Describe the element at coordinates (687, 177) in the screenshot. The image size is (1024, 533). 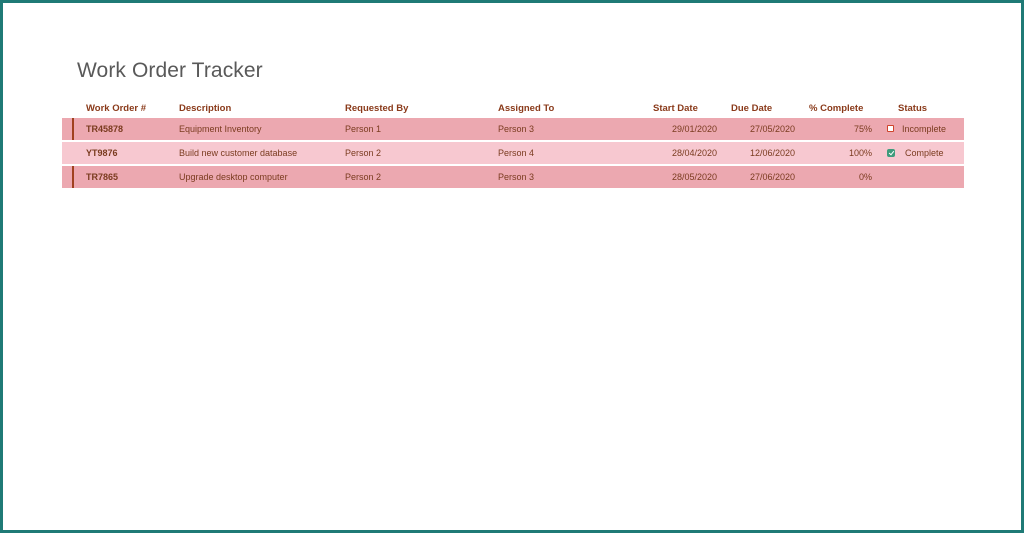
I see `cell-start-date: 28/05/2020` at that location.